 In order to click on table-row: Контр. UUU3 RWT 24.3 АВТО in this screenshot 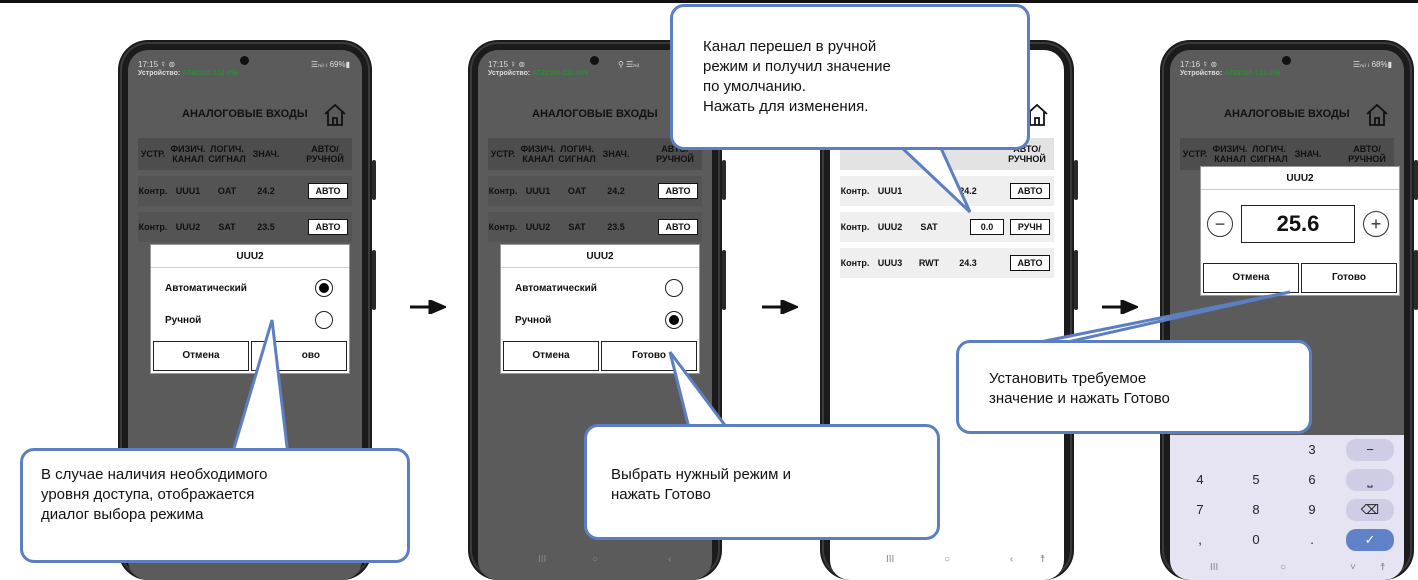, I will do `click(947, 263)`.